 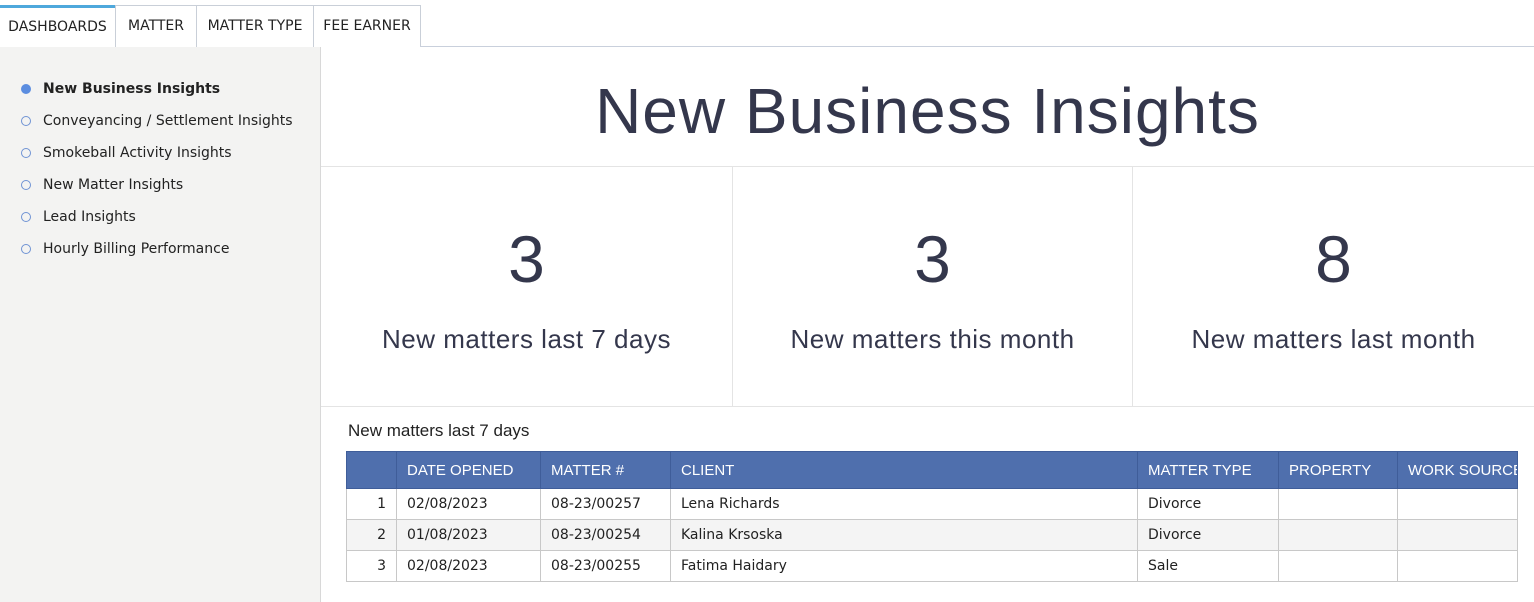 I want to click on sidebar-item-label: New Matter Insights, so click(x=113, y=185).